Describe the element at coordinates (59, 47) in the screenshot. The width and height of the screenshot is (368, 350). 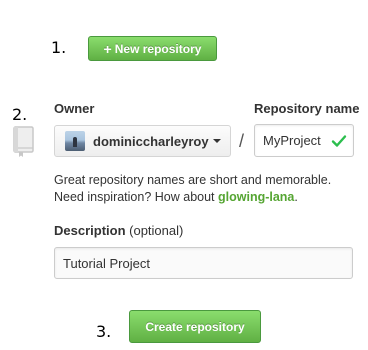
I see `step-number-1: 1.` at that location.